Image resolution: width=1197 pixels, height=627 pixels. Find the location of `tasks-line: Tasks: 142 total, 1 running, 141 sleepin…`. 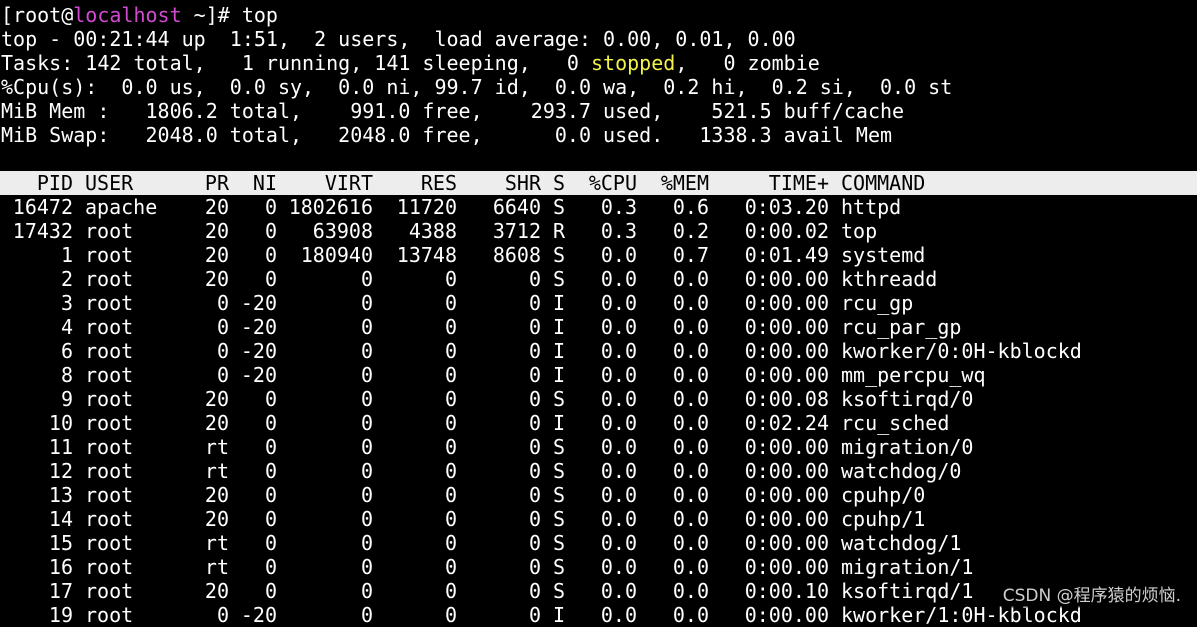

tasks-line: Tasks: 142 total, 1 running, 141 sleepin… is located at coordinates (599, 63).